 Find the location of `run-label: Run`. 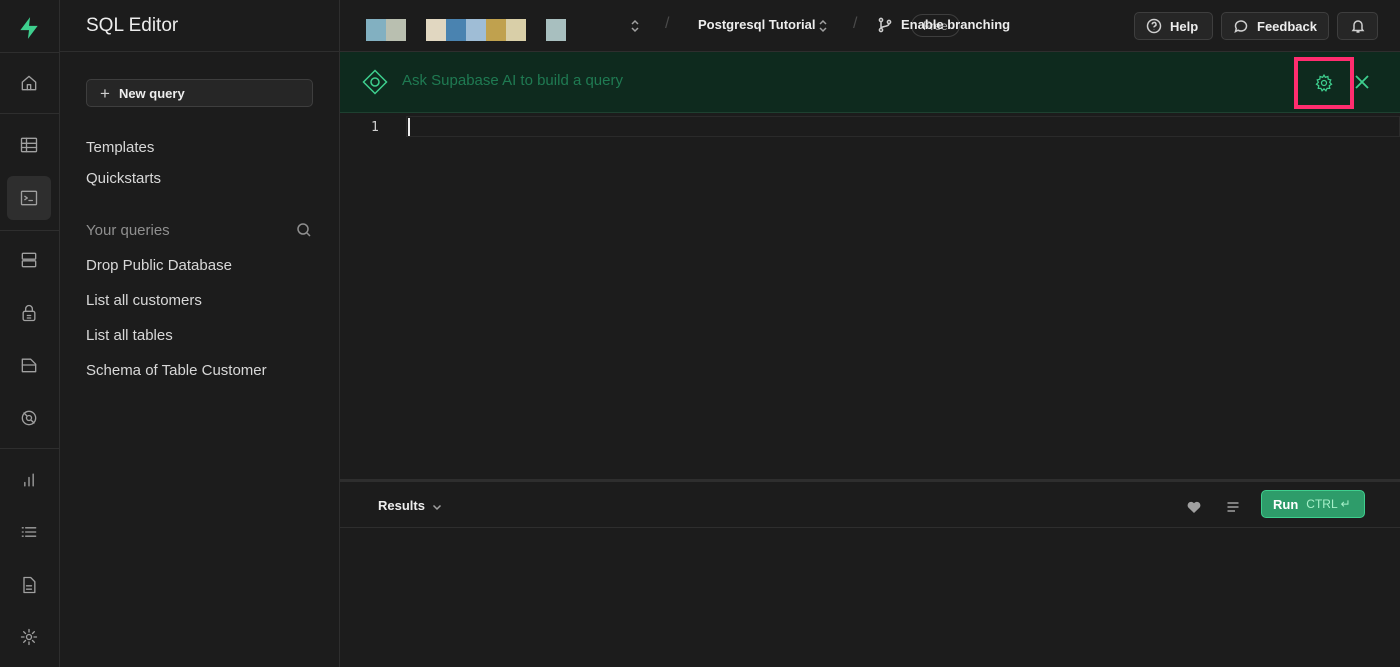

run-label: Run is located at coordinates (1286, 504).